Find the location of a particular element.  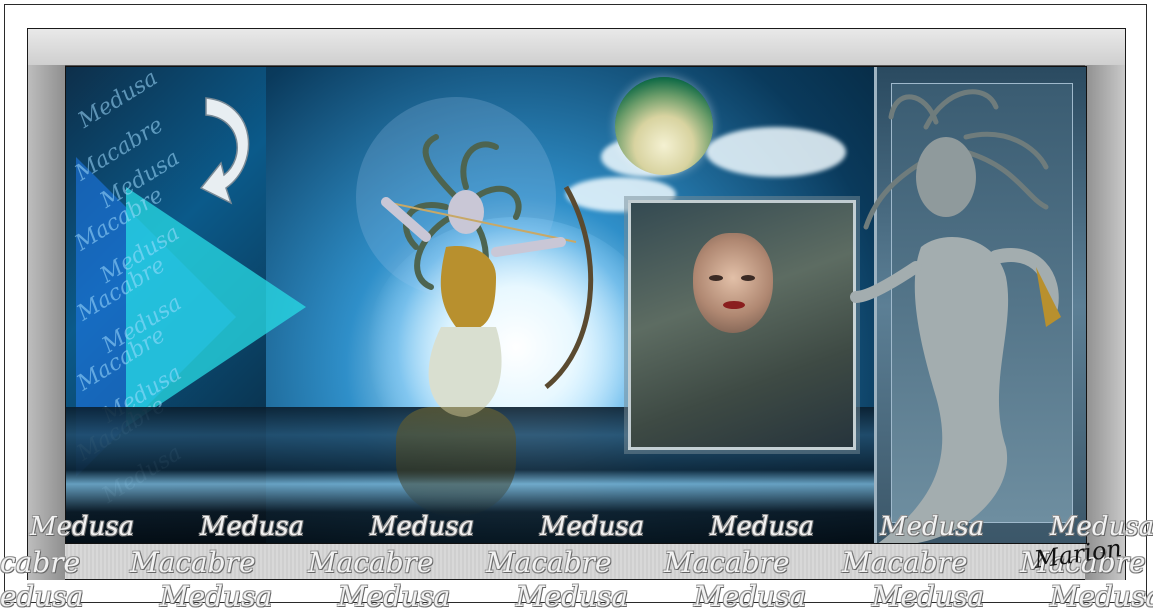

wm-bottom-word: cabre is located at coordinates (40, 562).